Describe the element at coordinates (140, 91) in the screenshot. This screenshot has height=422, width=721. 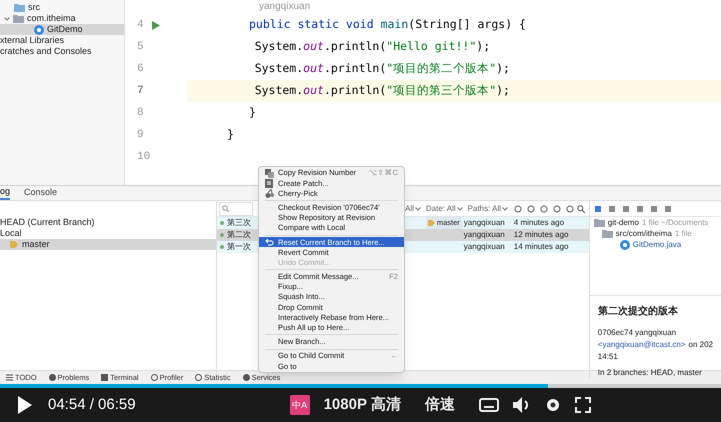
I see `line-number: 7` at that location.